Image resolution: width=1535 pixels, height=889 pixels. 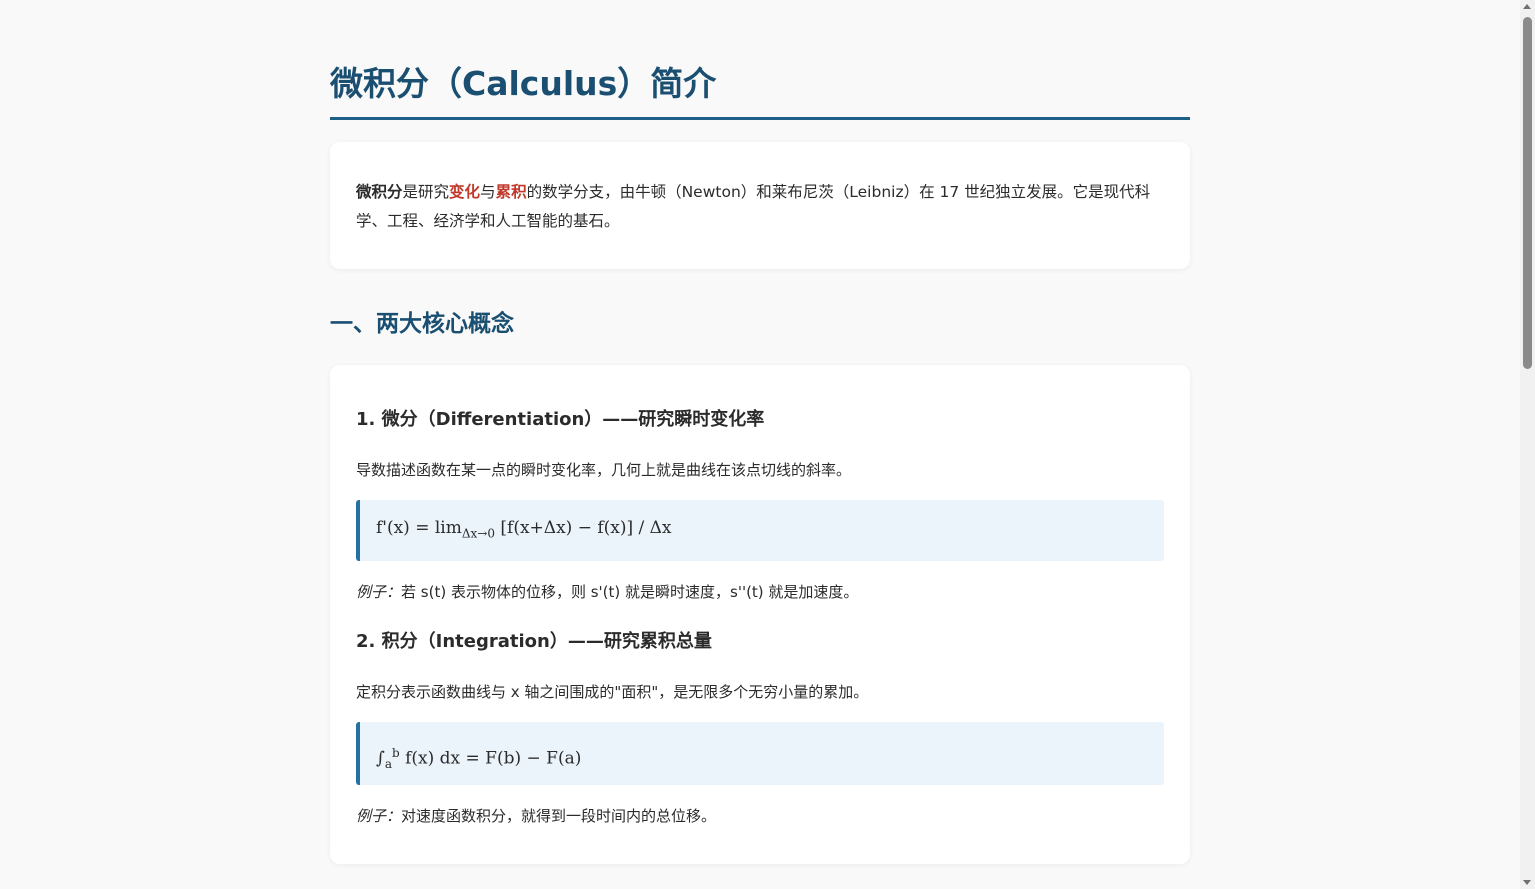 What do you see at coordinates (465, 192) in the screenshot?
I see `highlight-change: 变化` at bounding box center [465, 192].